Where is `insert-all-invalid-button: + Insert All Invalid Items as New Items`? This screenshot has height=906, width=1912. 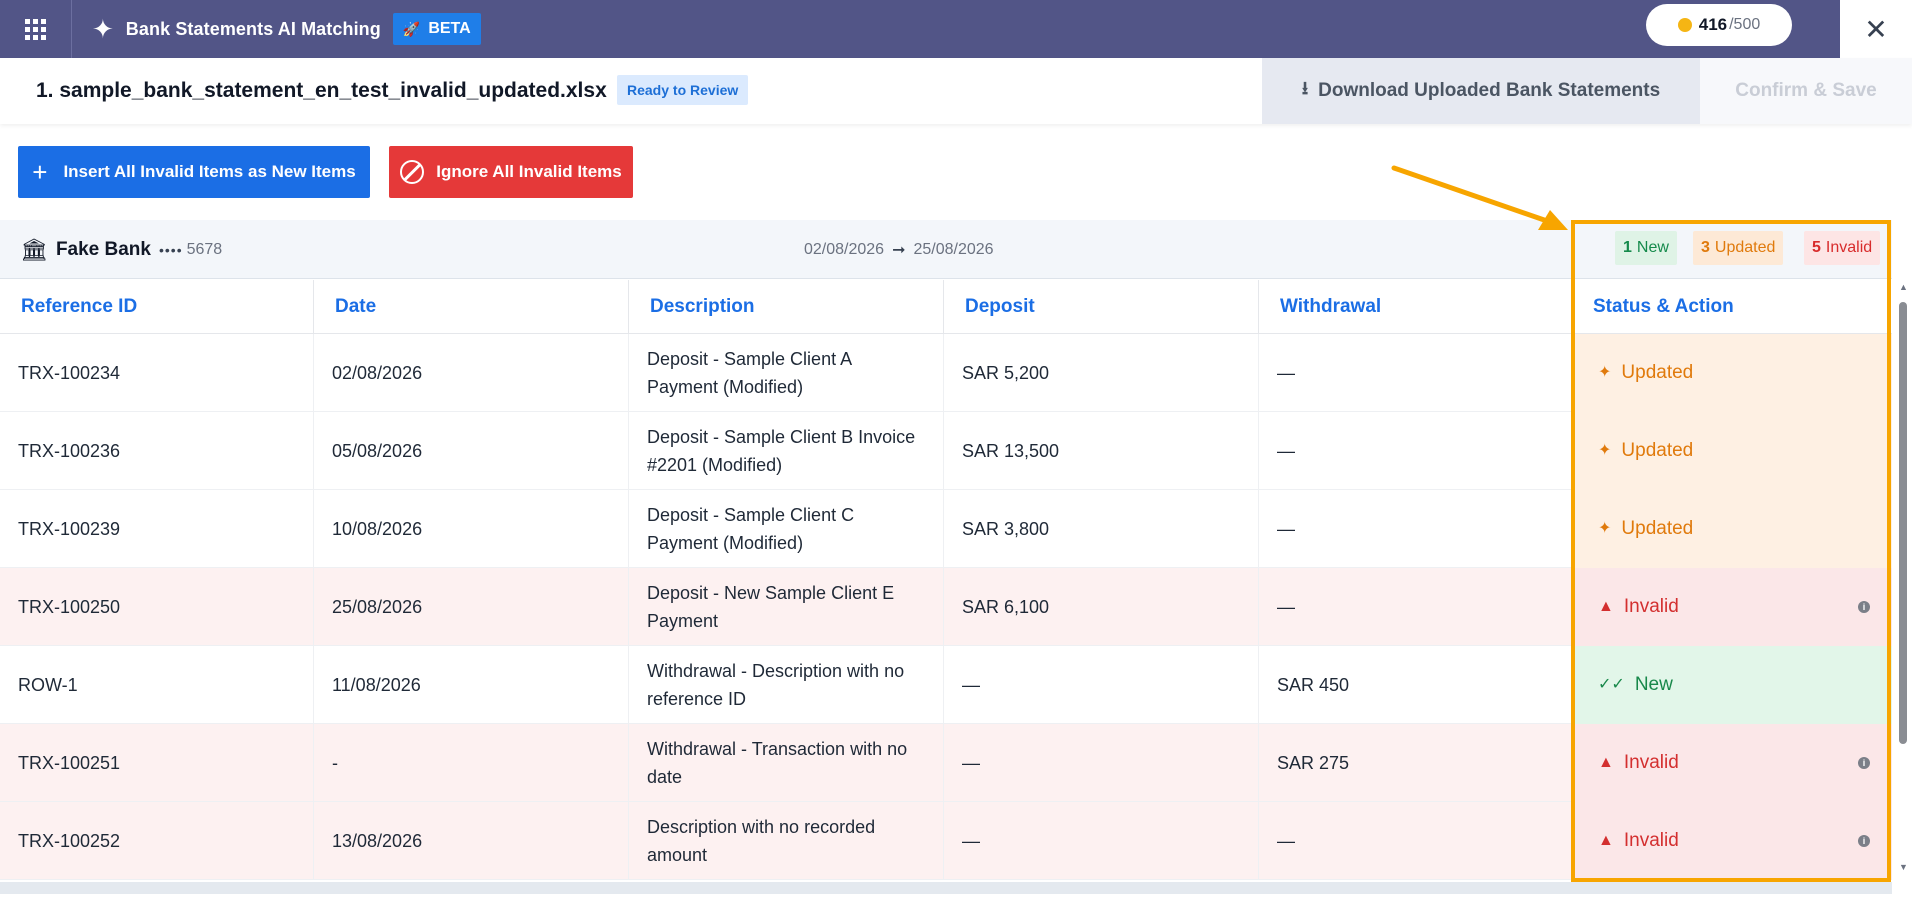
insert-all-invalid-button: + Insert All Invalid Items as New Items is located at coordinates (194, 172).